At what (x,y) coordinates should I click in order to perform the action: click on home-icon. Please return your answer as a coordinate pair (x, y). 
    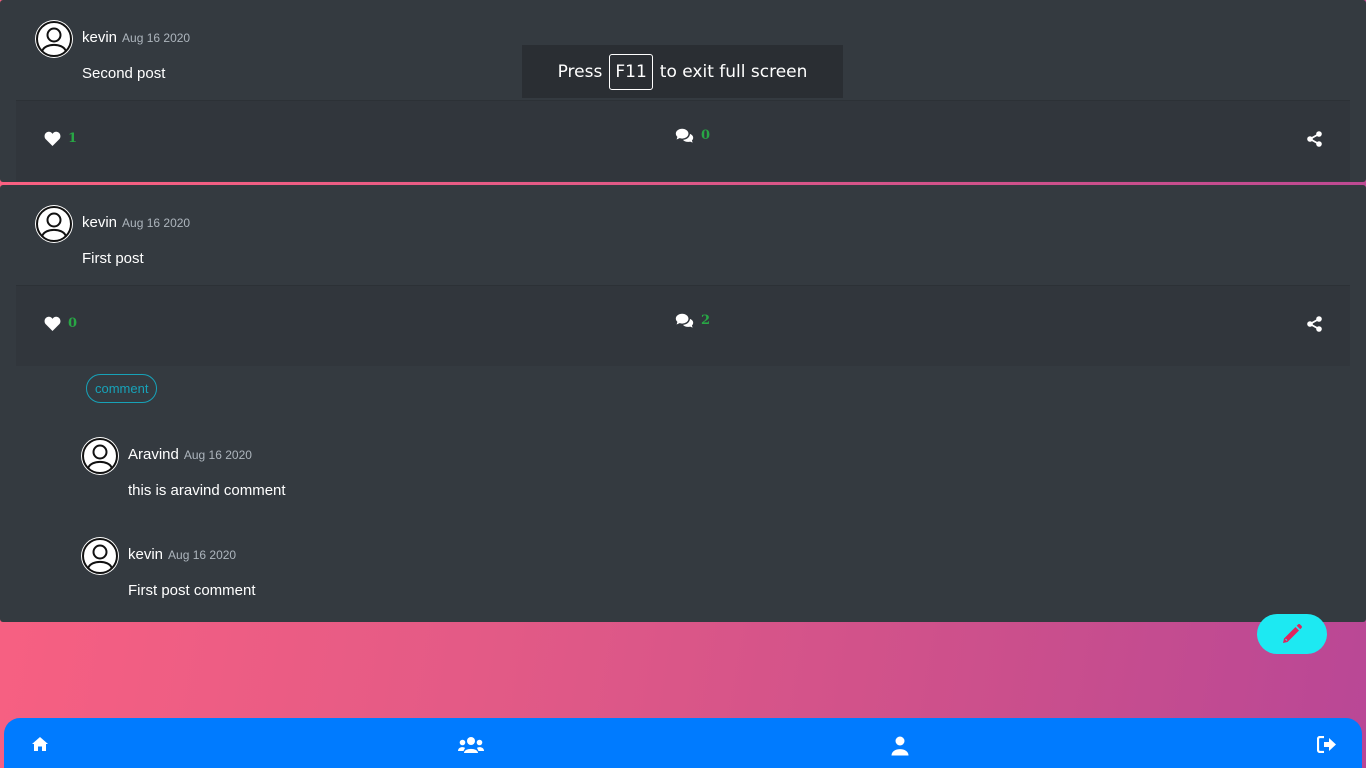
    Looking at the image, I should click on (40, 744).